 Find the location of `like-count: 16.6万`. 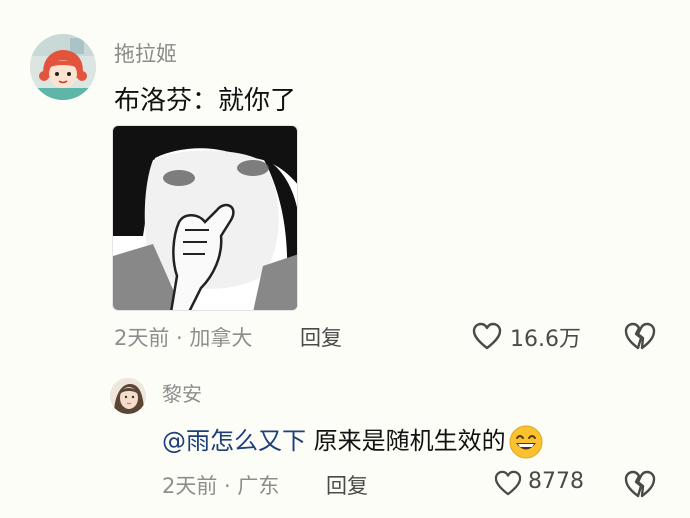

like-count: 16.6万 is located at coordinates (545, 339).